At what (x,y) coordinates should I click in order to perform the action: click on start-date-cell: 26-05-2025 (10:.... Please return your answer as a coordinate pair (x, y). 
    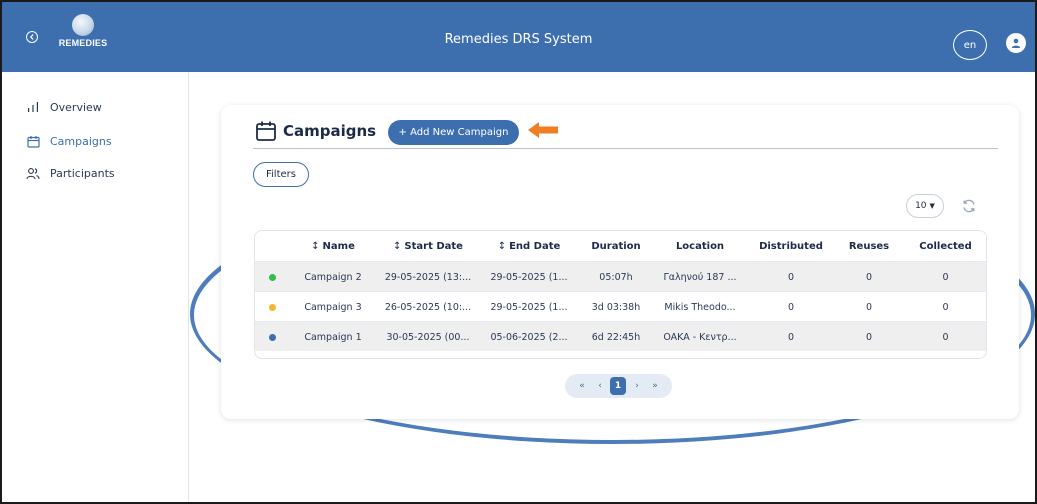
    Looking at the image, I should click on (428, 307).